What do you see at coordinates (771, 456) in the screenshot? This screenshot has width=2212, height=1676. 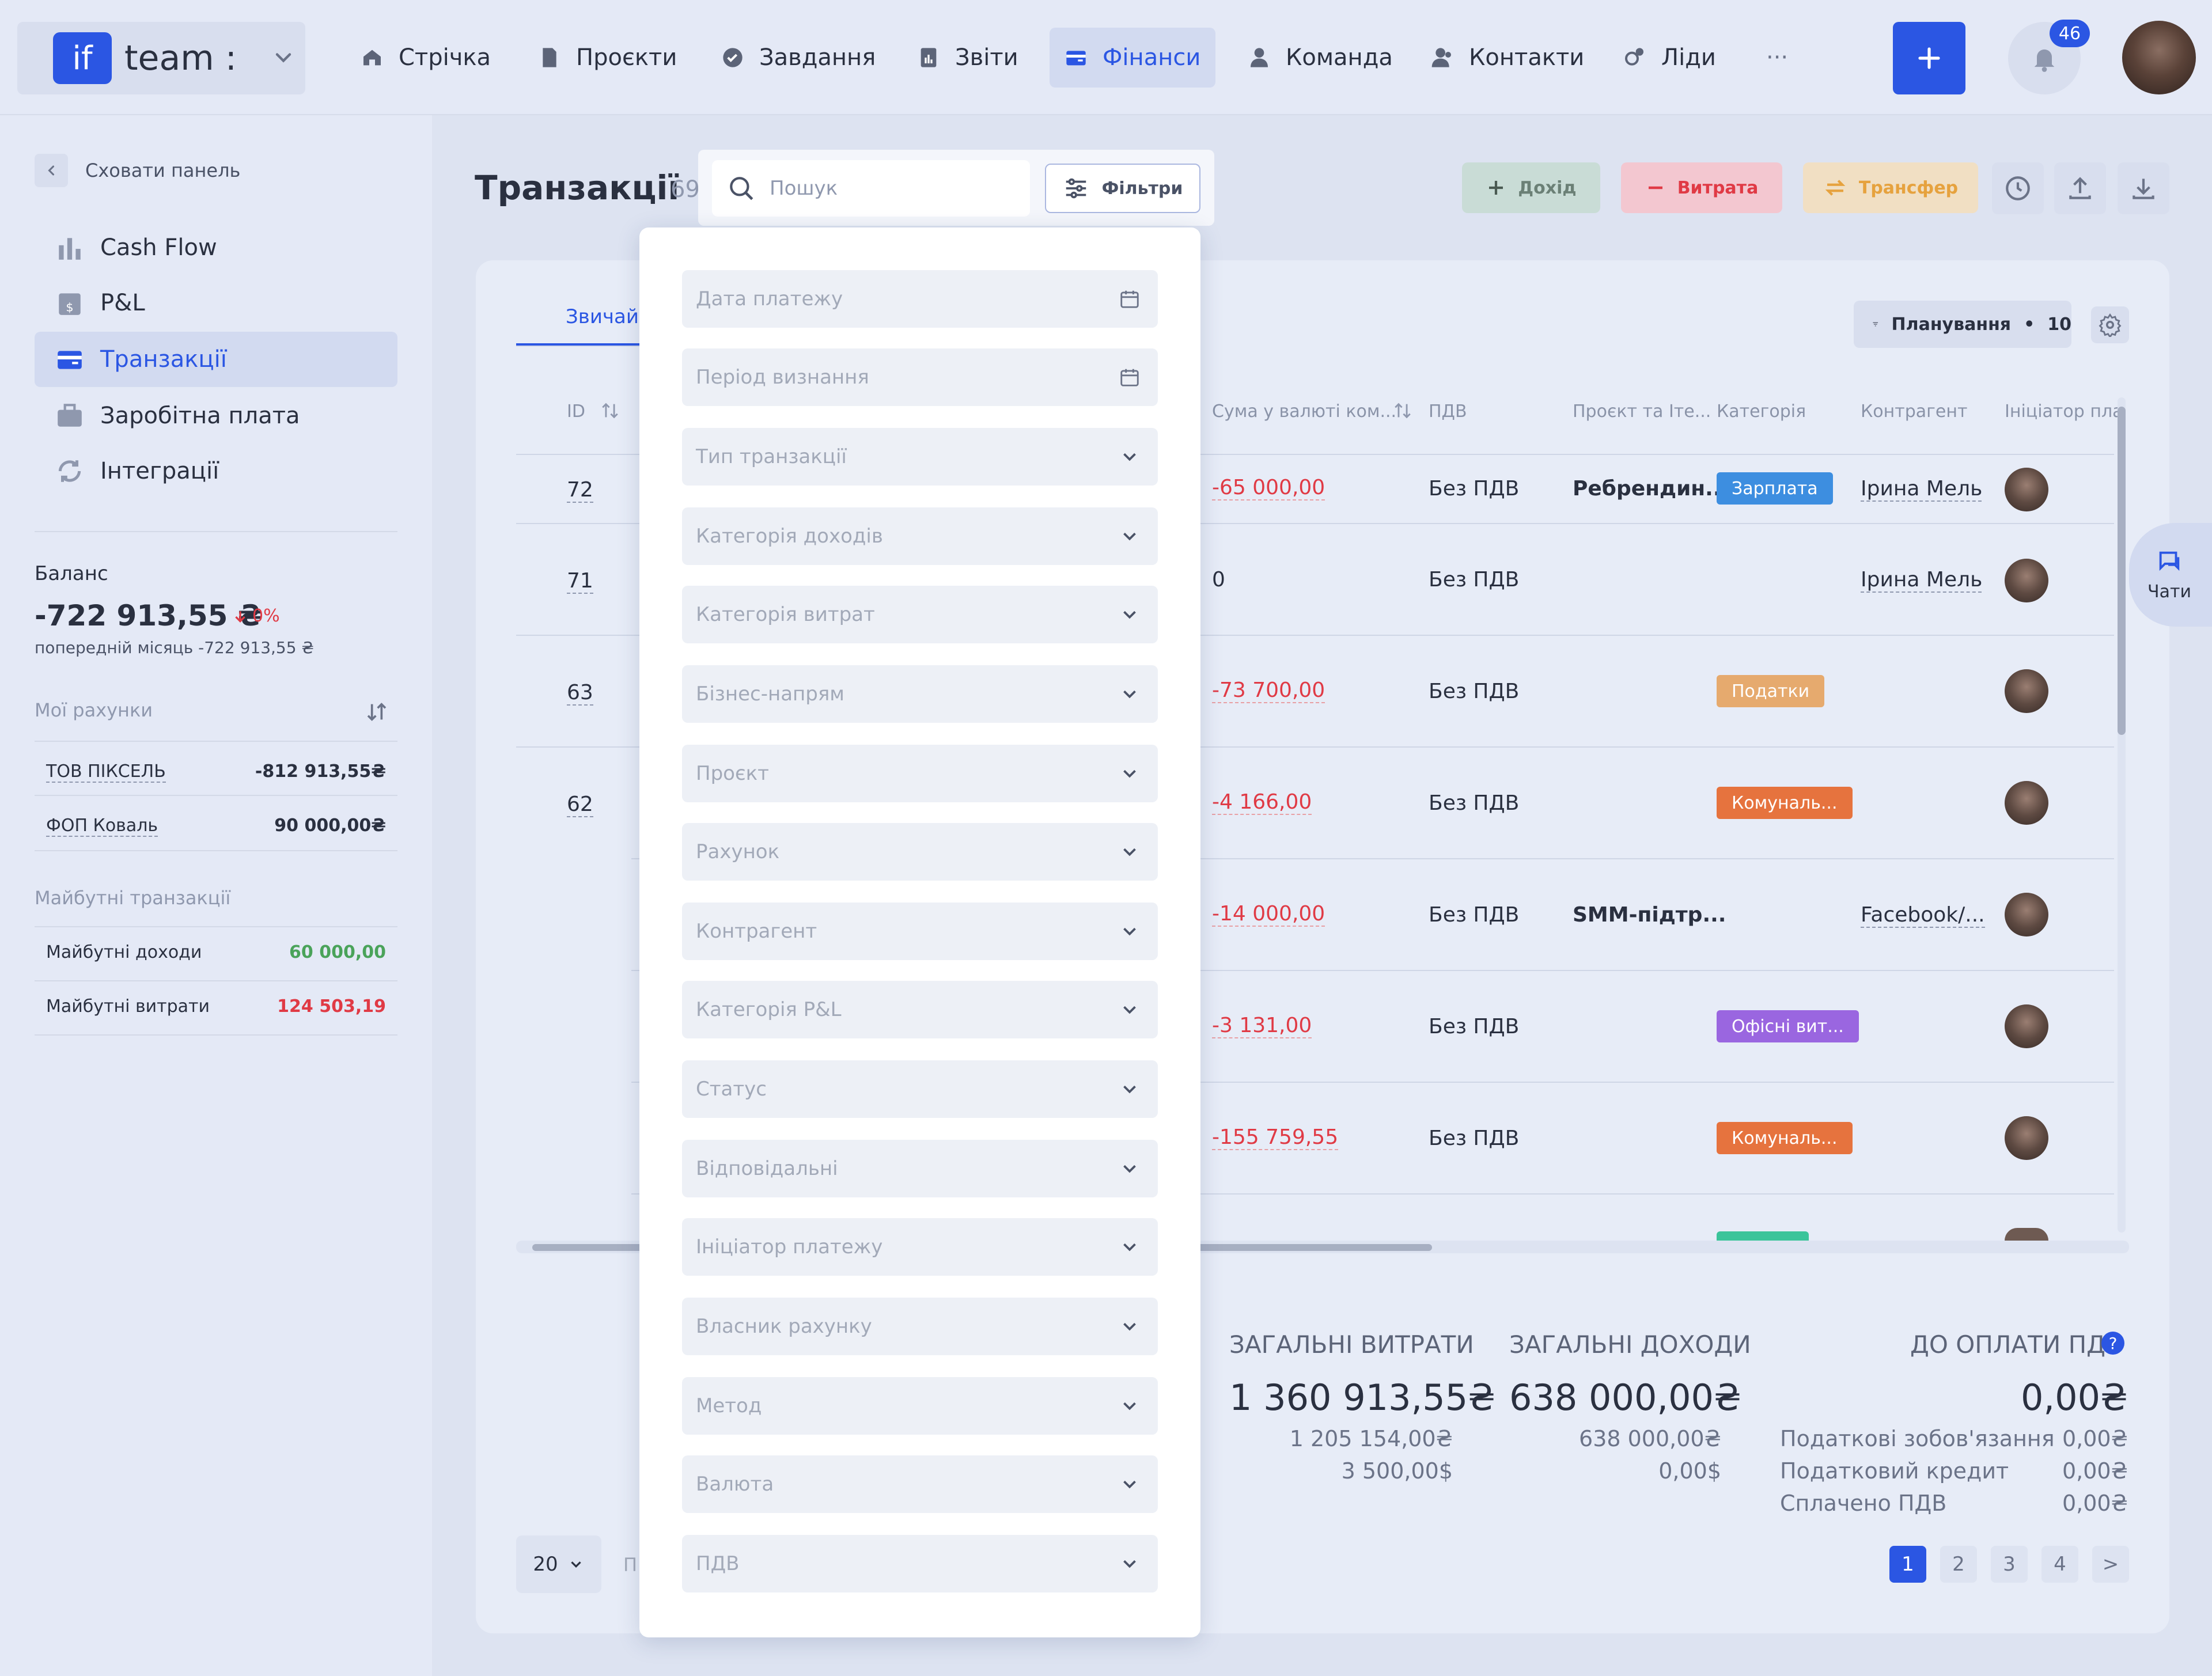 I see `filter-label: Тип транзакції` at bounding box center [771, 456].